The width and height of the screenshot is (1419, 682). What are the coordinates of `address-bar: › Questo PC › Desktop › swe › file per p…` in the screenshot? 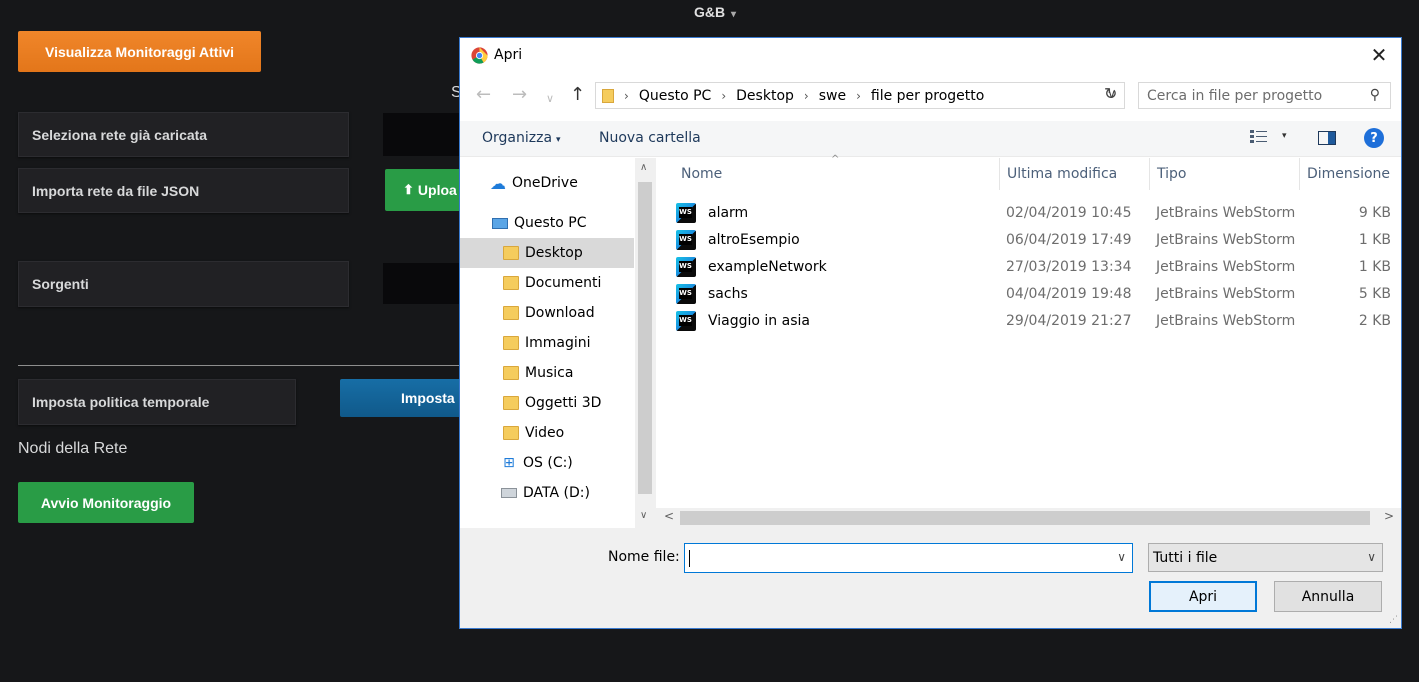 It's located at (860, 95).